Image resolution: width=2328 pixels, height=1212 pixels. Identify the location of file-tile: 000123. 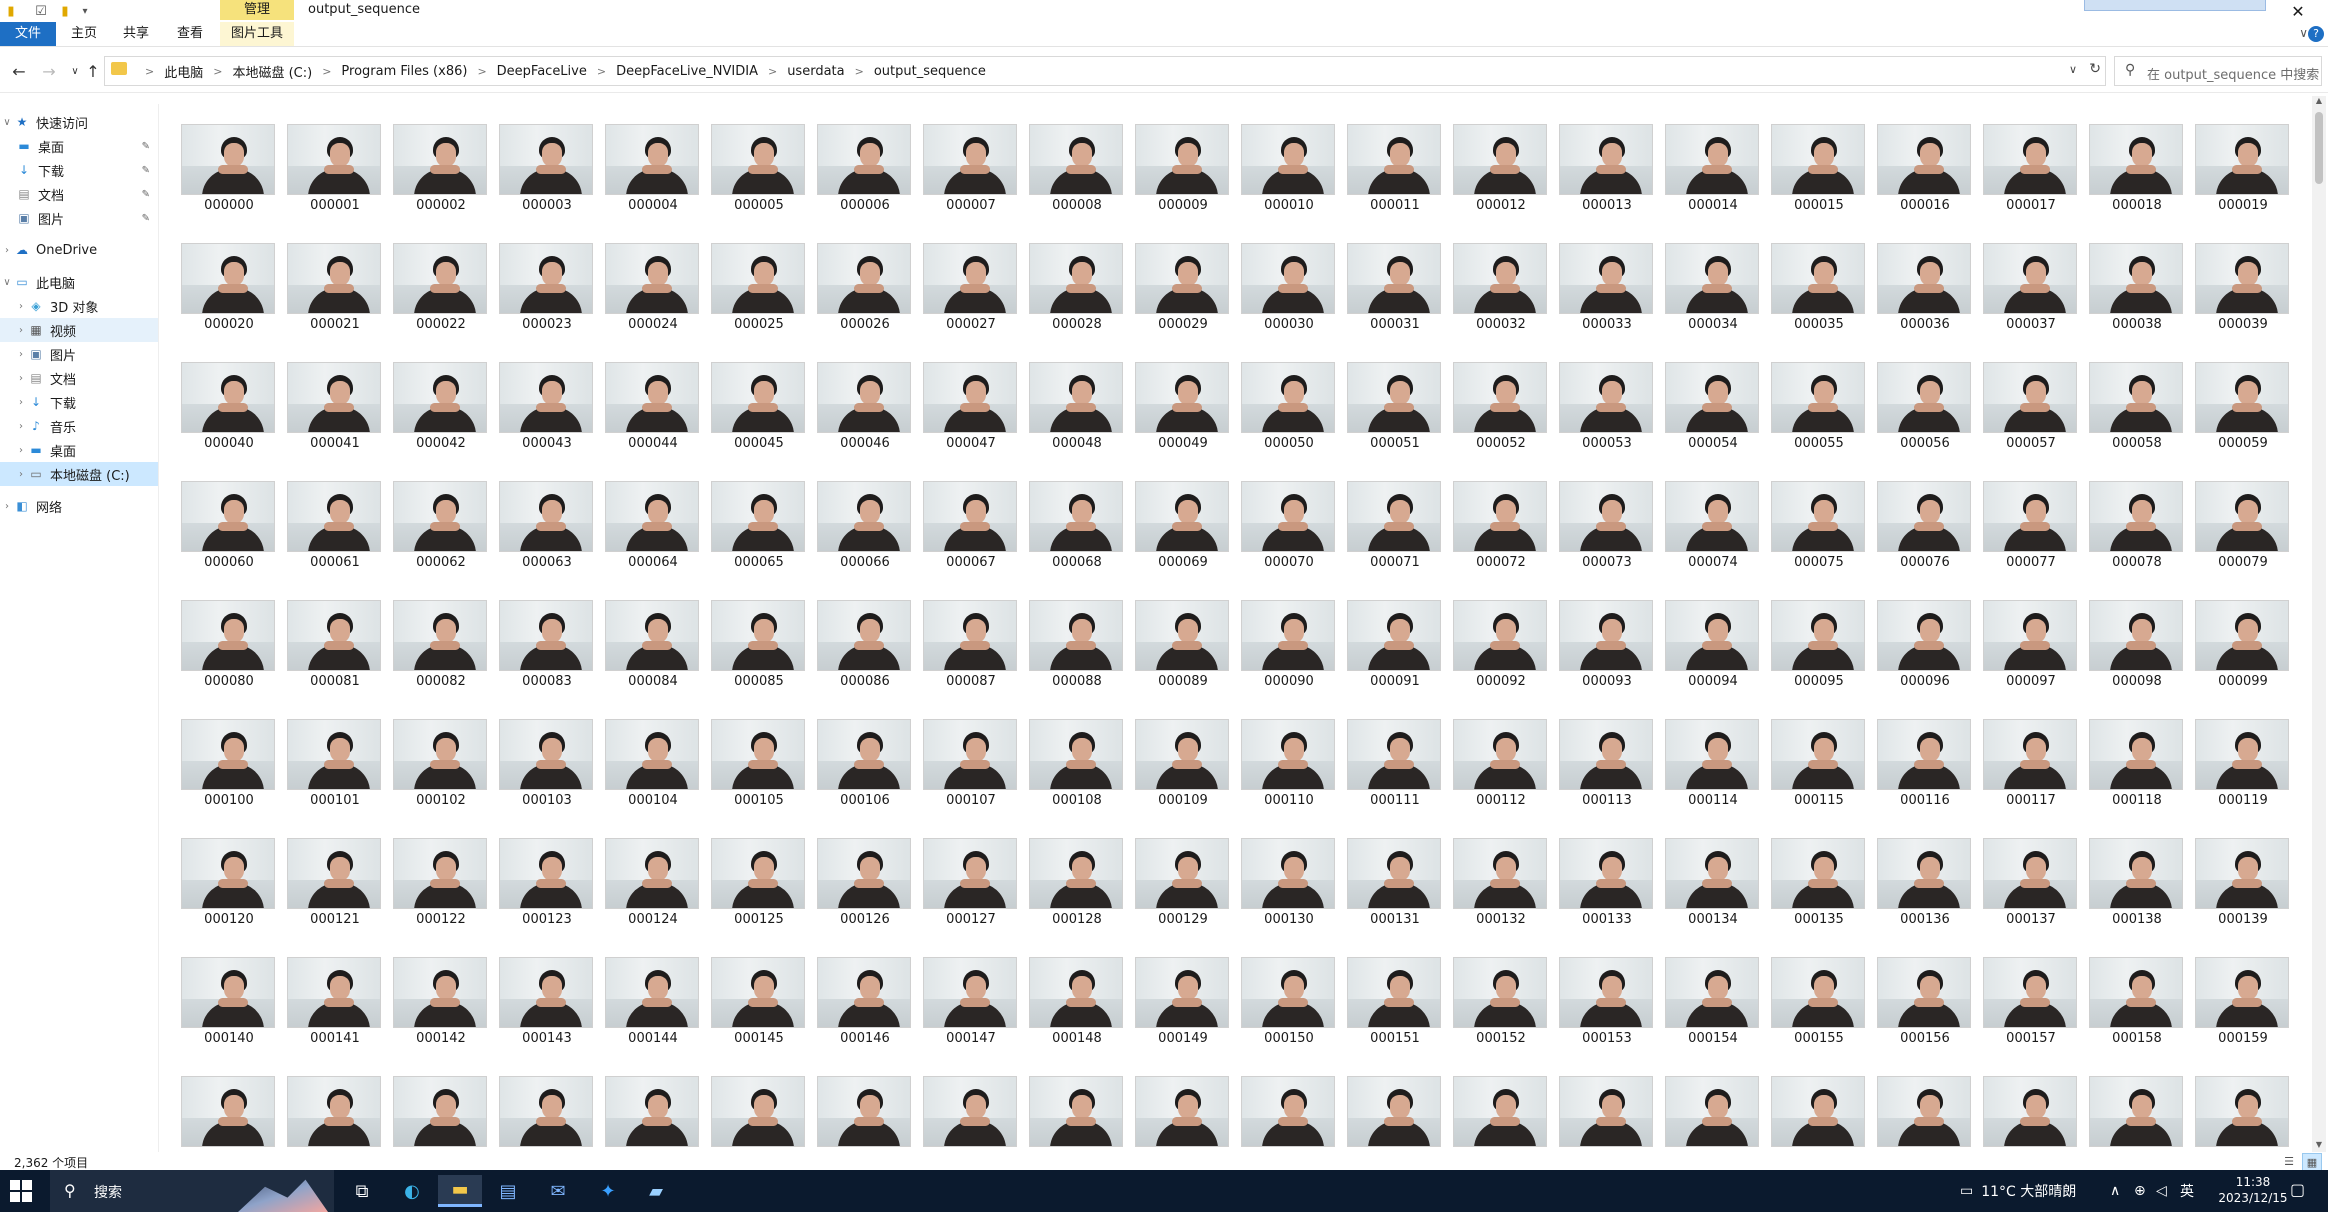
(547, 895).